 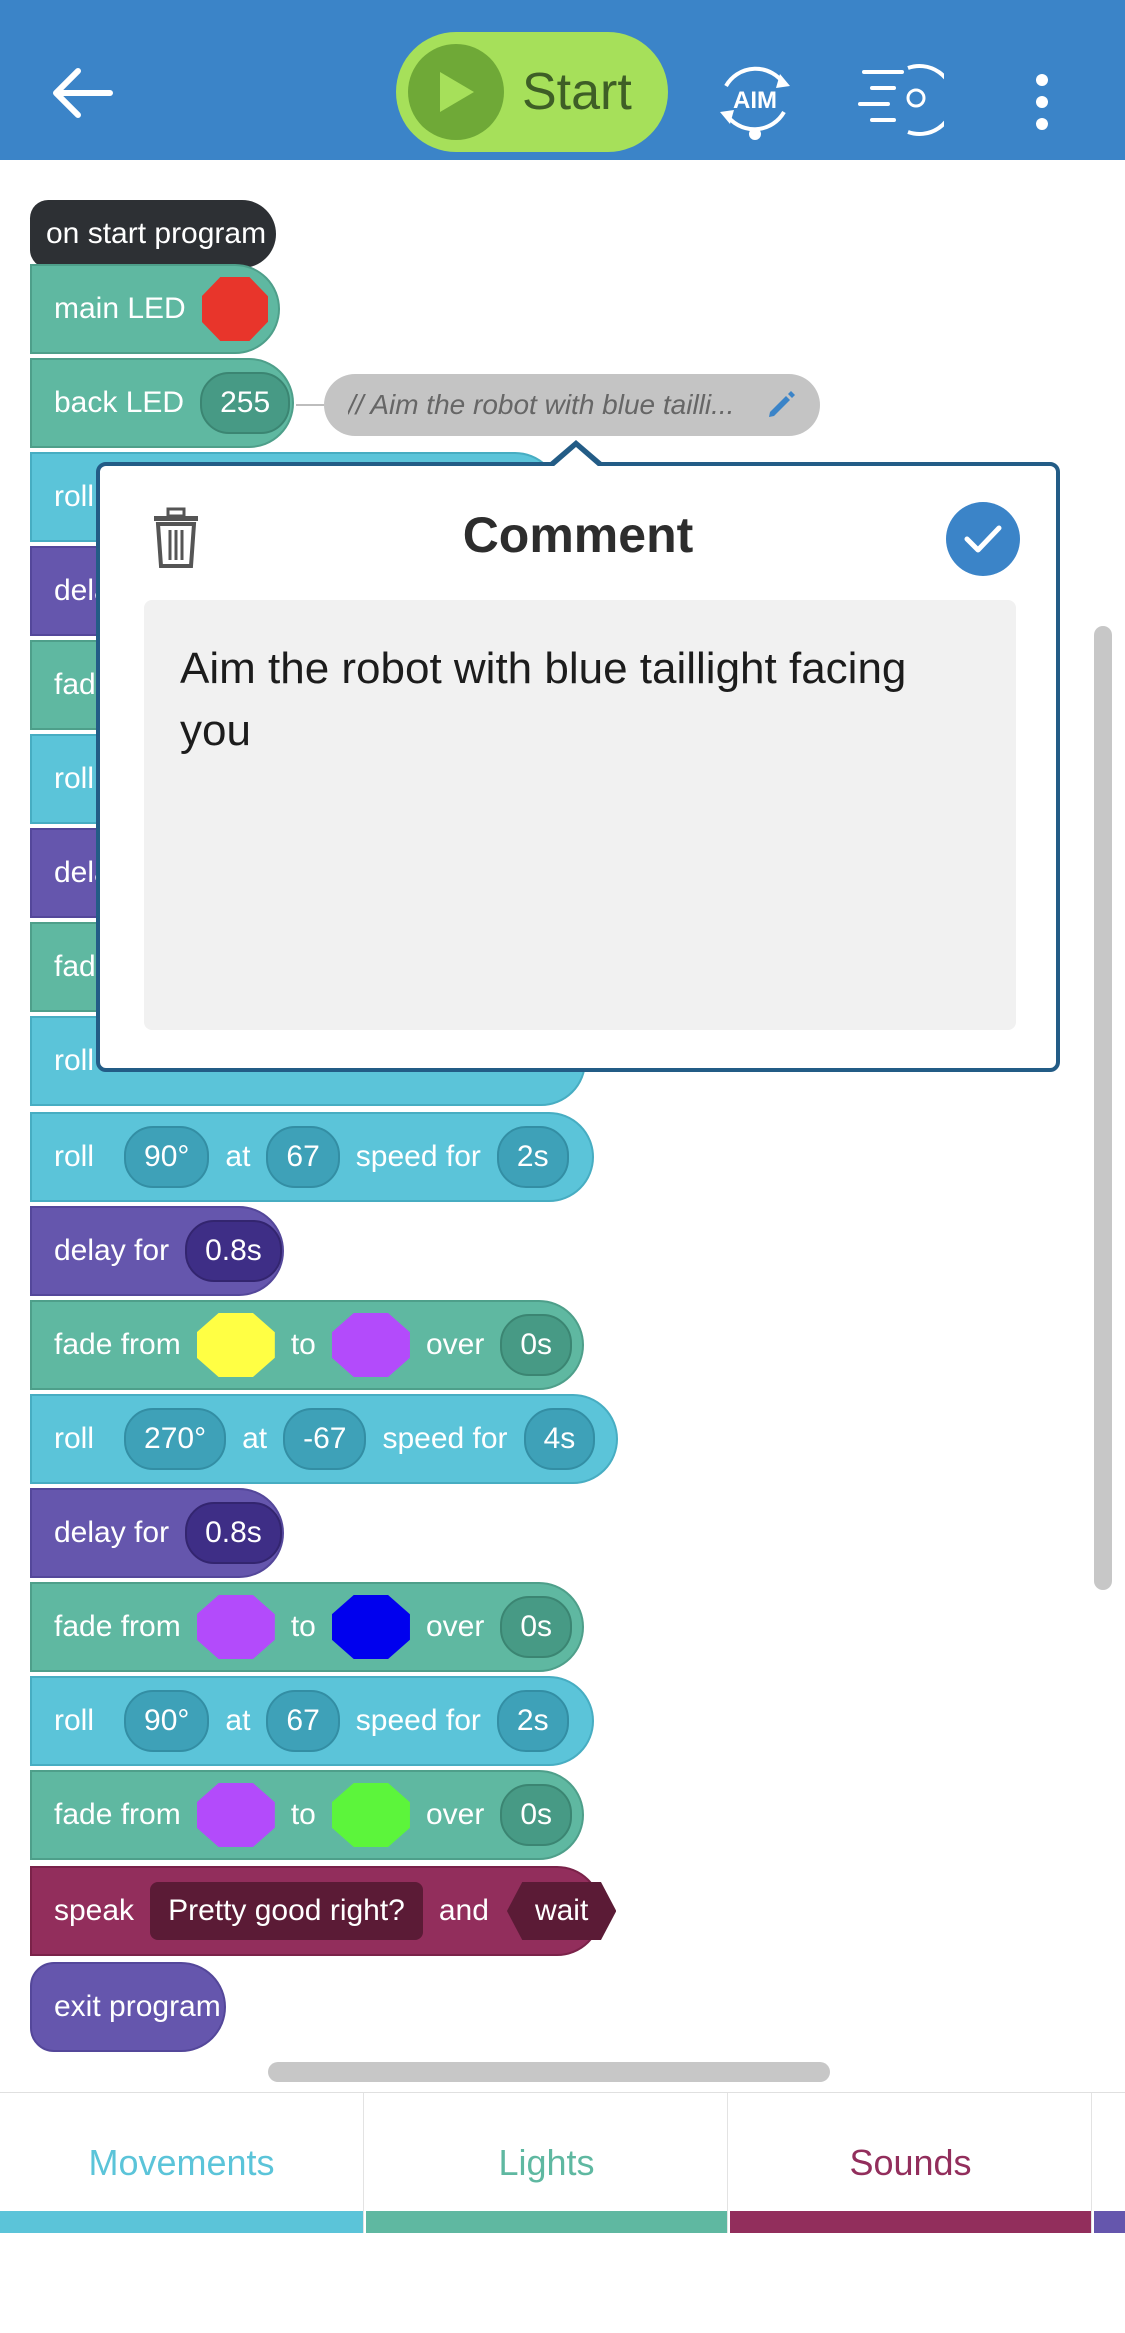 What do you see at coordinates (286, 1911) in the screenshot?
I see `speak-text: Pretty good right?` at bounding box center [286, 1911].